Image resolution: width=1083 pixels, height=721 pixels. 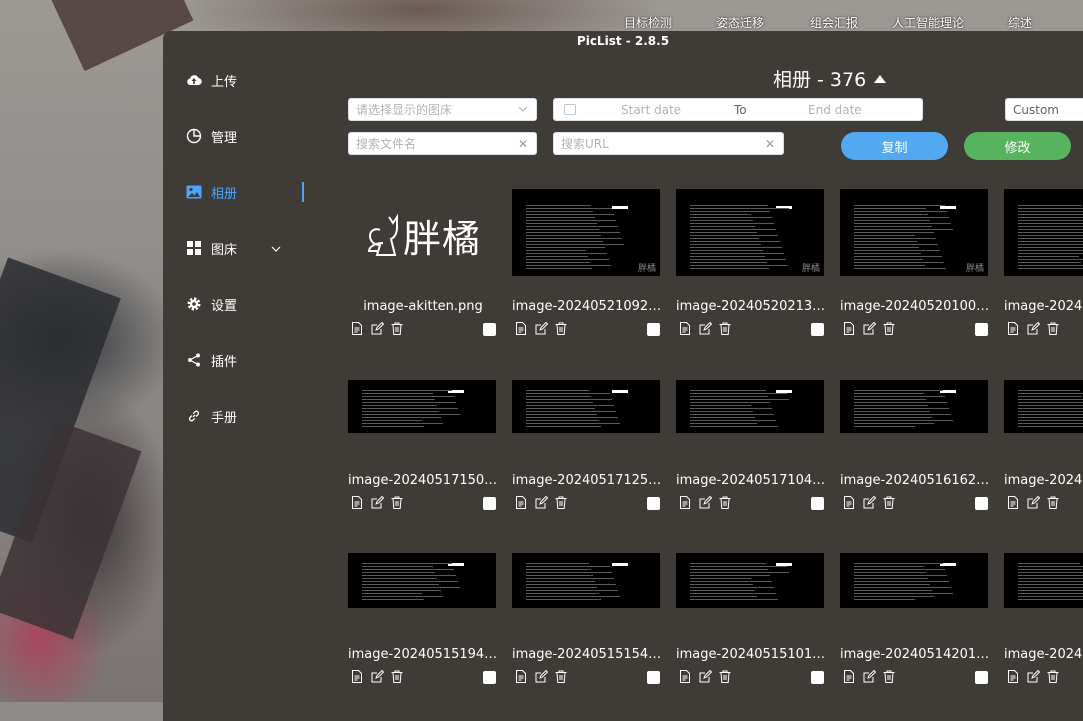 I want to click on search-filename-input: 搜索文件名 ✕, so click(x=442, y=143).